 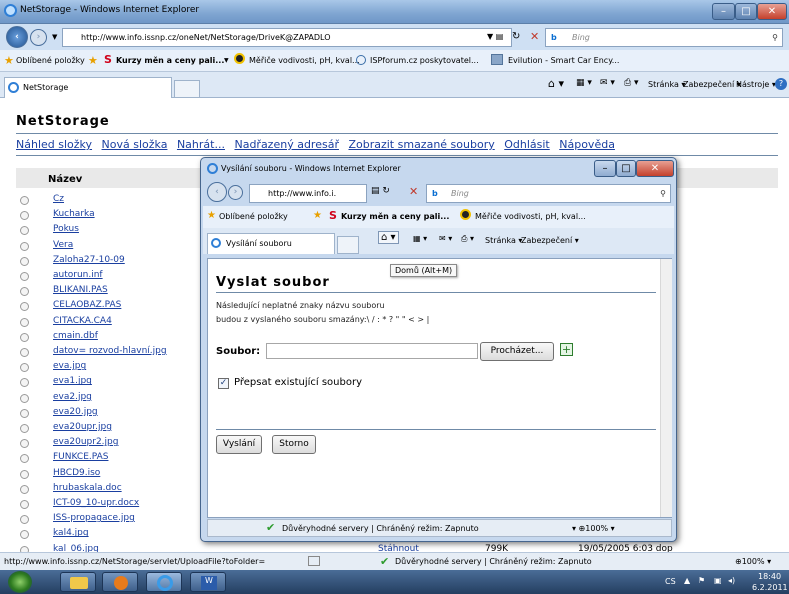 I want to click on clock-time: 18:40, so click(x=769, y=576).